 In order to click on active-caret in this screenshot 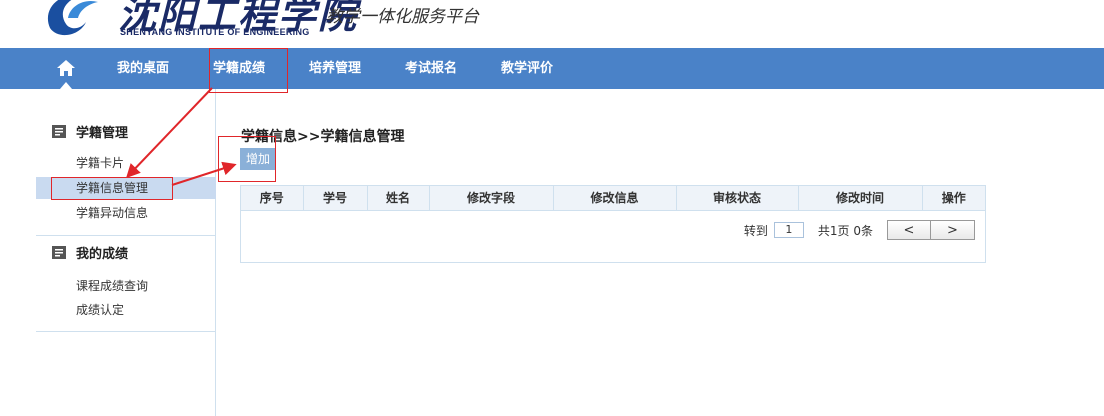, I will do `click(66, 85)`.